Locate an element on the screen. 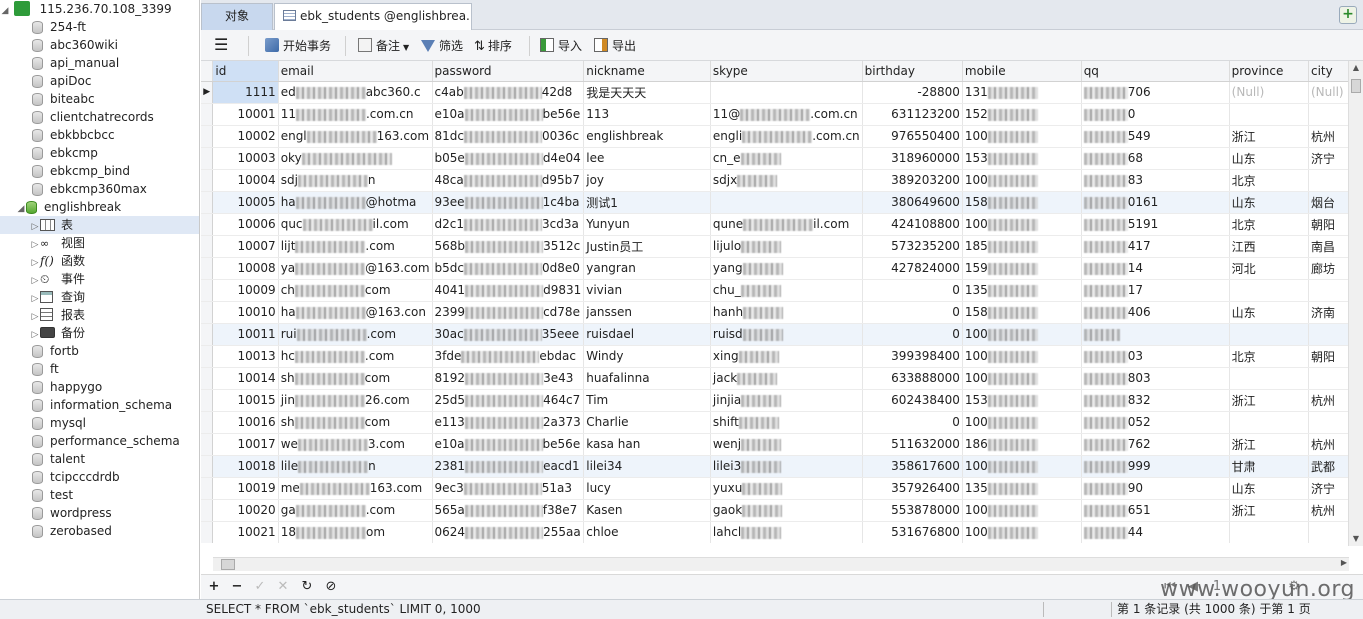 This screenshot has height=619, width=1363. database-node: happygo is located at coordinates (99, 387).